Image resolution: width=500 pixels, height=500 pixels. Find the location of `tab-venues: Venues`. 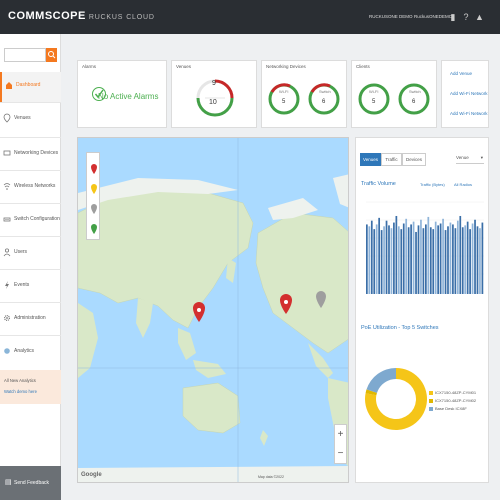

tab-venues: Venues is located at coordinates (370, 159).